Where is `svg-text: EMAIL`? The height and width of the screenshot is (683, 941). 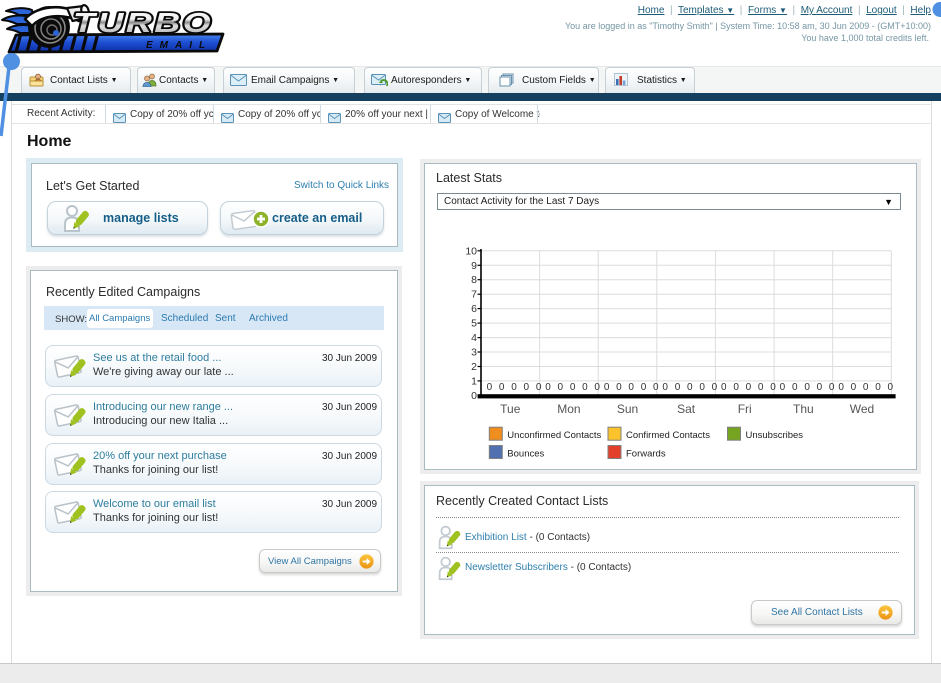
svg-text: EMAIL is located at coordinates (179, 45).